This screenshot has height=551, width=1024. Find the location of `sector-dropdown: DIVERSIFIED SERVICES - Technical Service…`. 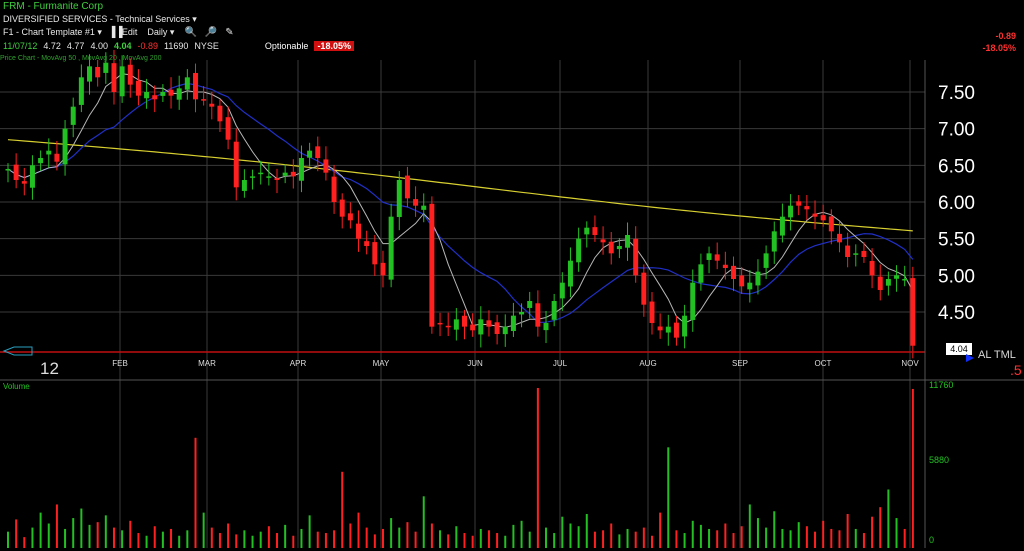

sector-dropdown: DIVERSIFIED SERVICES - Technical Service… is located at coordinates (100, 19).